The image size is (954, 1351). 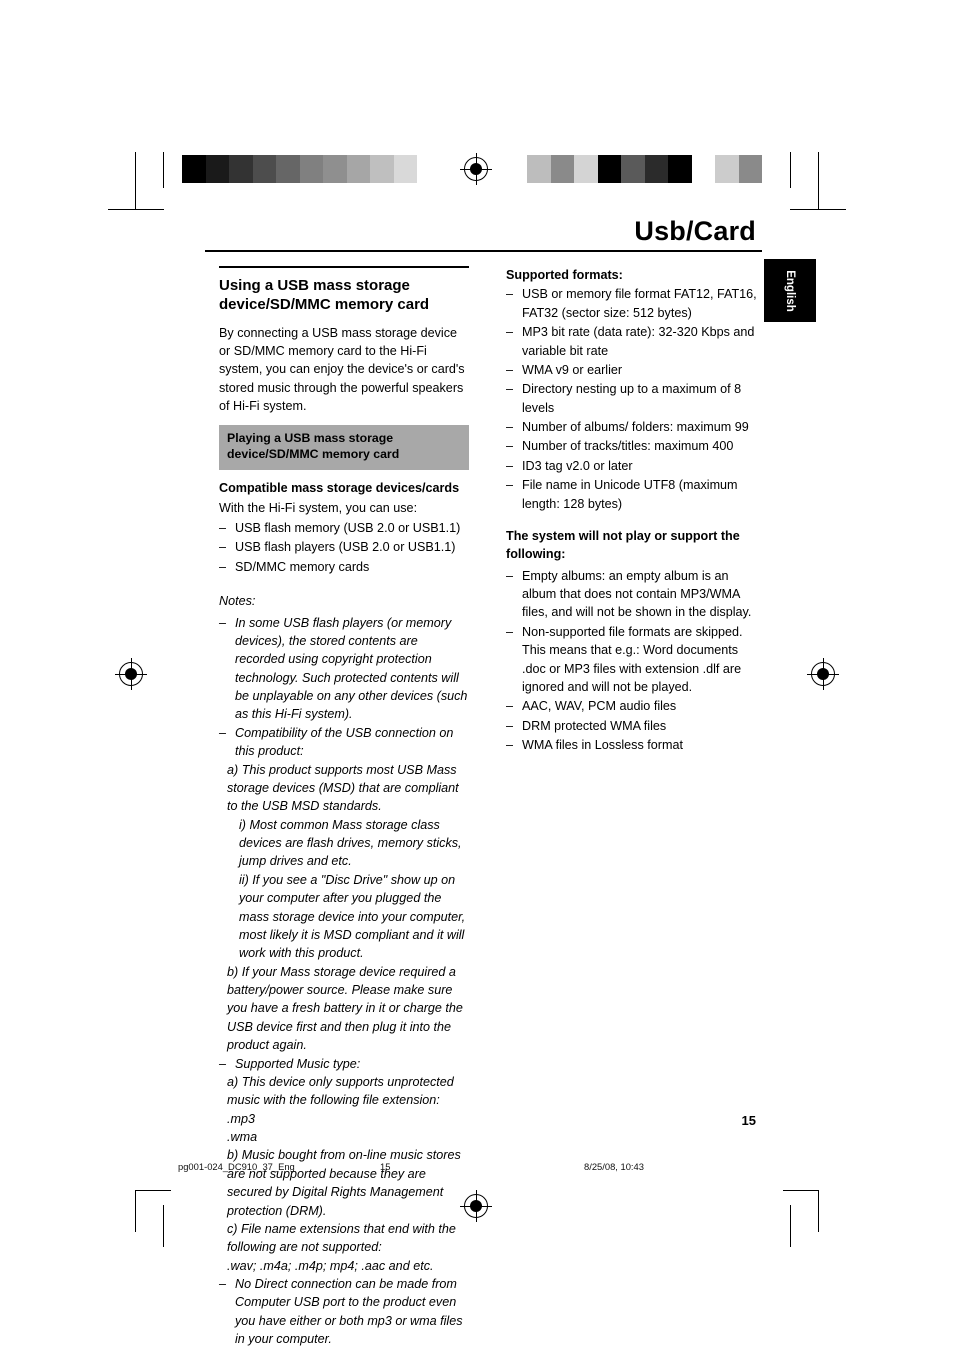 What do you see at coordinates (330, 1265) in the screenshot?
I see `music-type-unsupported-ext: .wav; .m4a; .m4p; mp4; .aac and etc.` at bounding box center [330, 1265].